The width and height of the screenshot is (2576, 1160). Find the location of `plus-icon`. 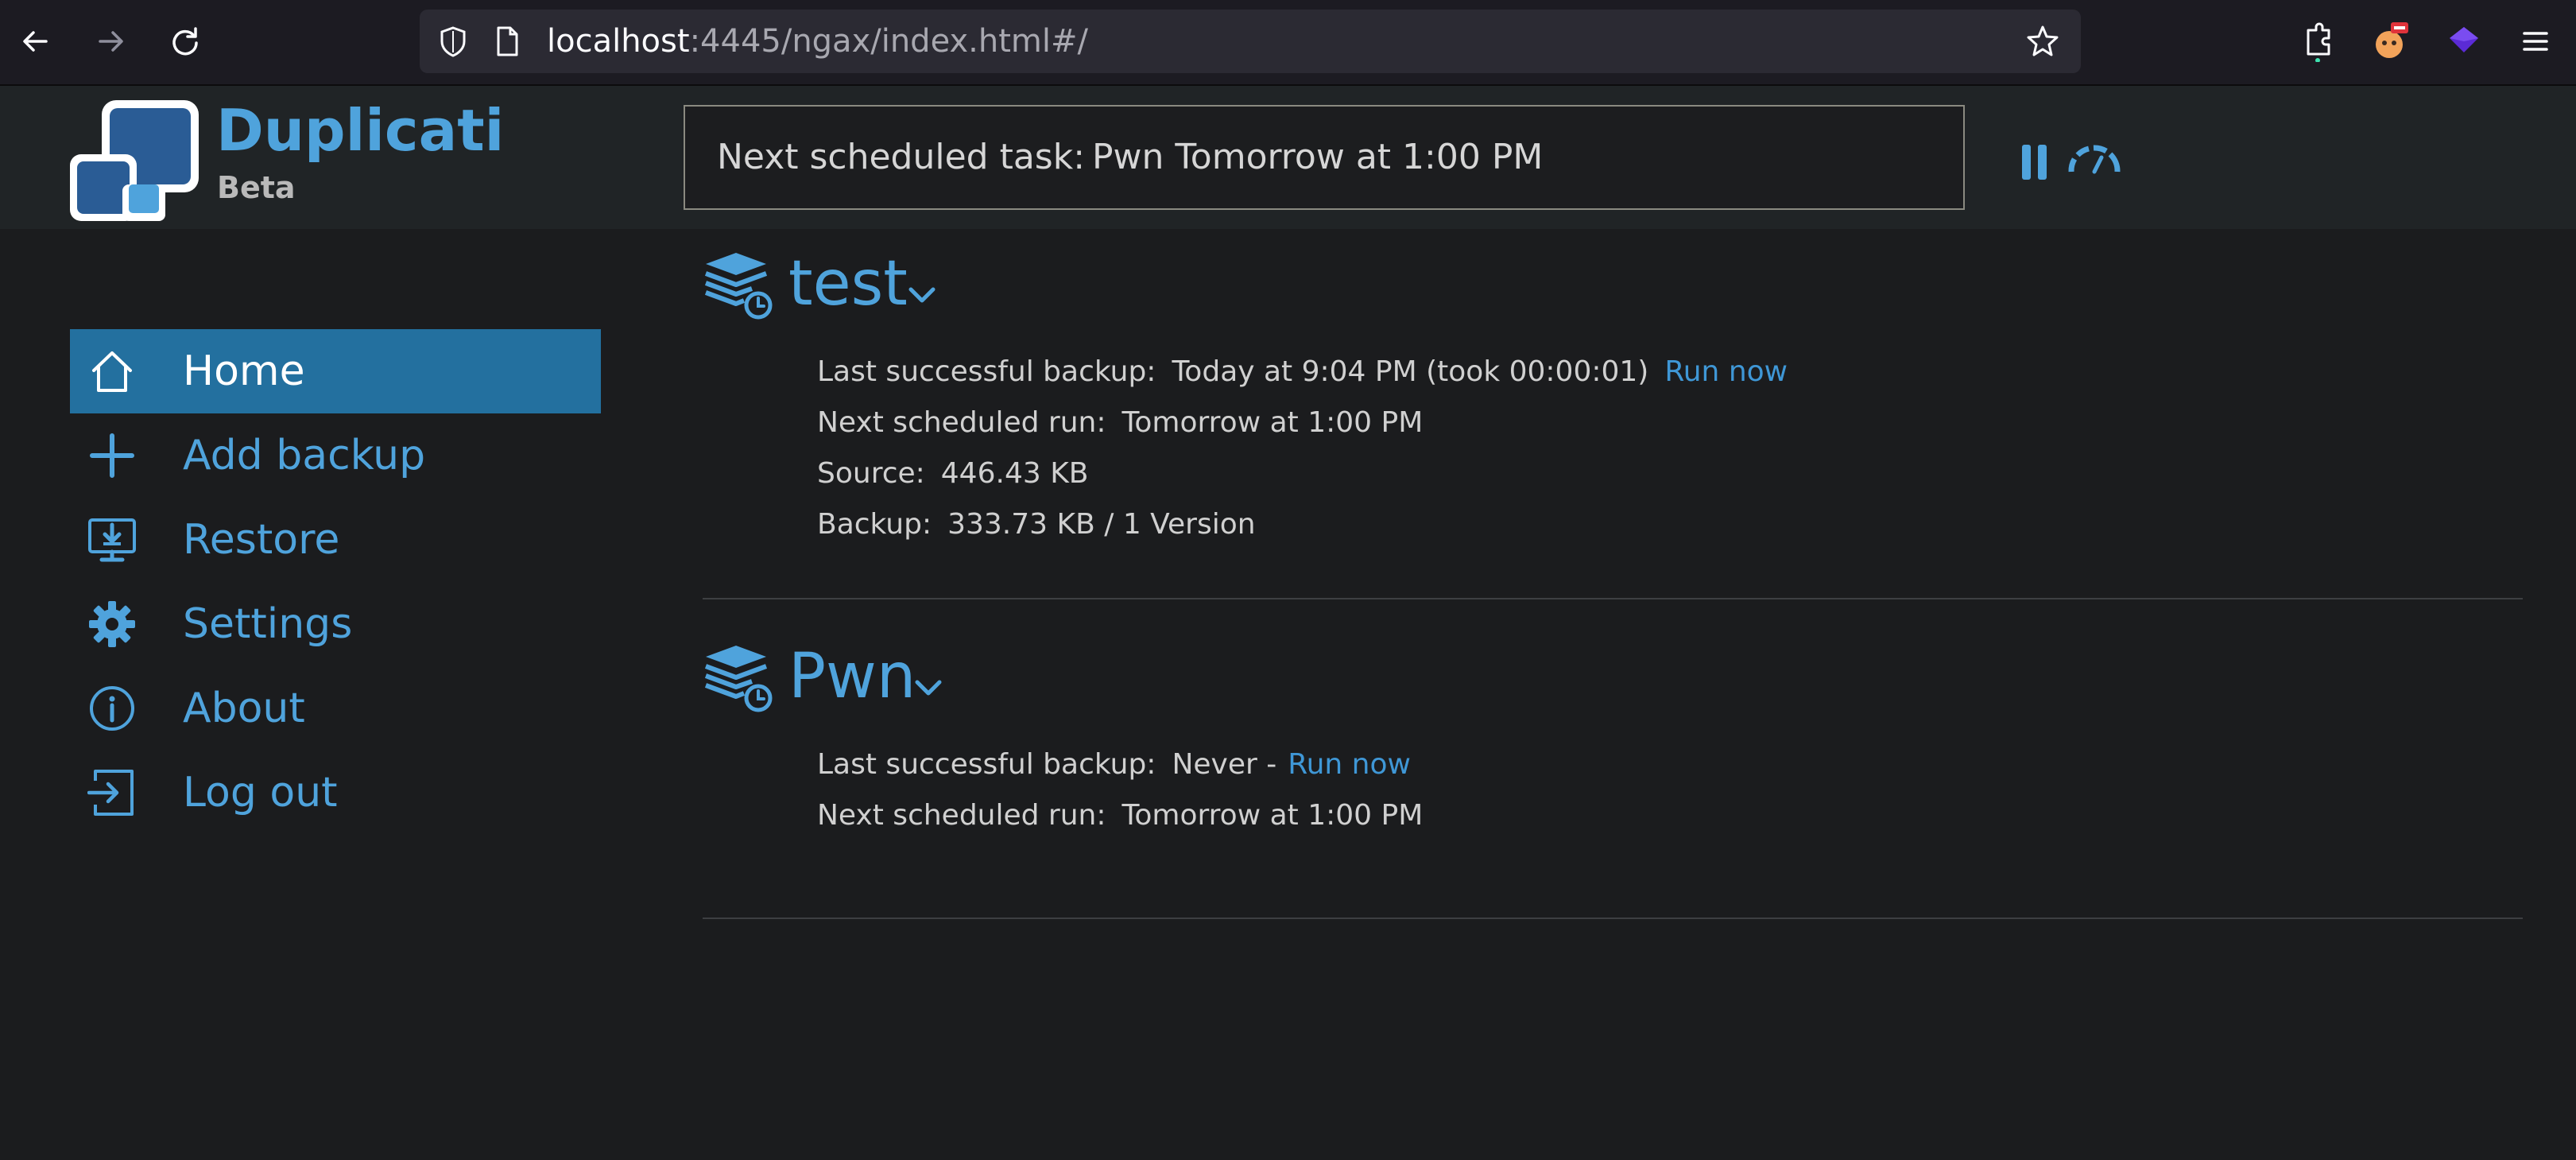

plus-icon is located at coordinates (112, 456).